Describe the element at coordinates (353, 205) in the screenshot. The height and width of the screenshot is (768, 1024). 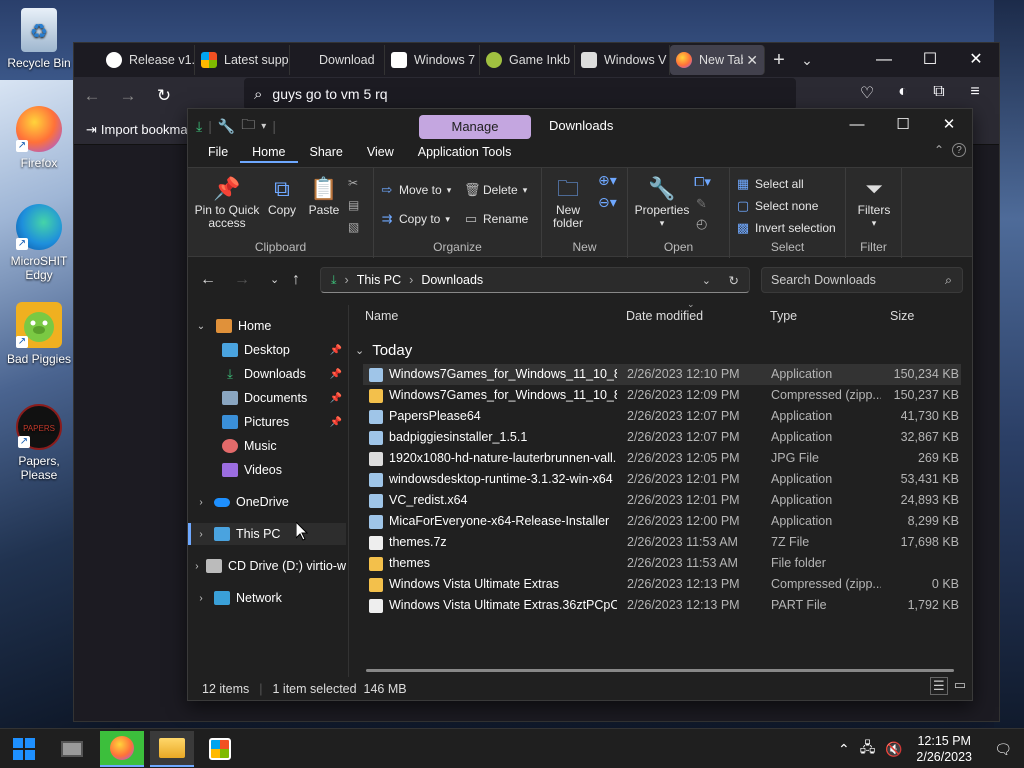
I see `copy-path-icon: ▤` at that location.